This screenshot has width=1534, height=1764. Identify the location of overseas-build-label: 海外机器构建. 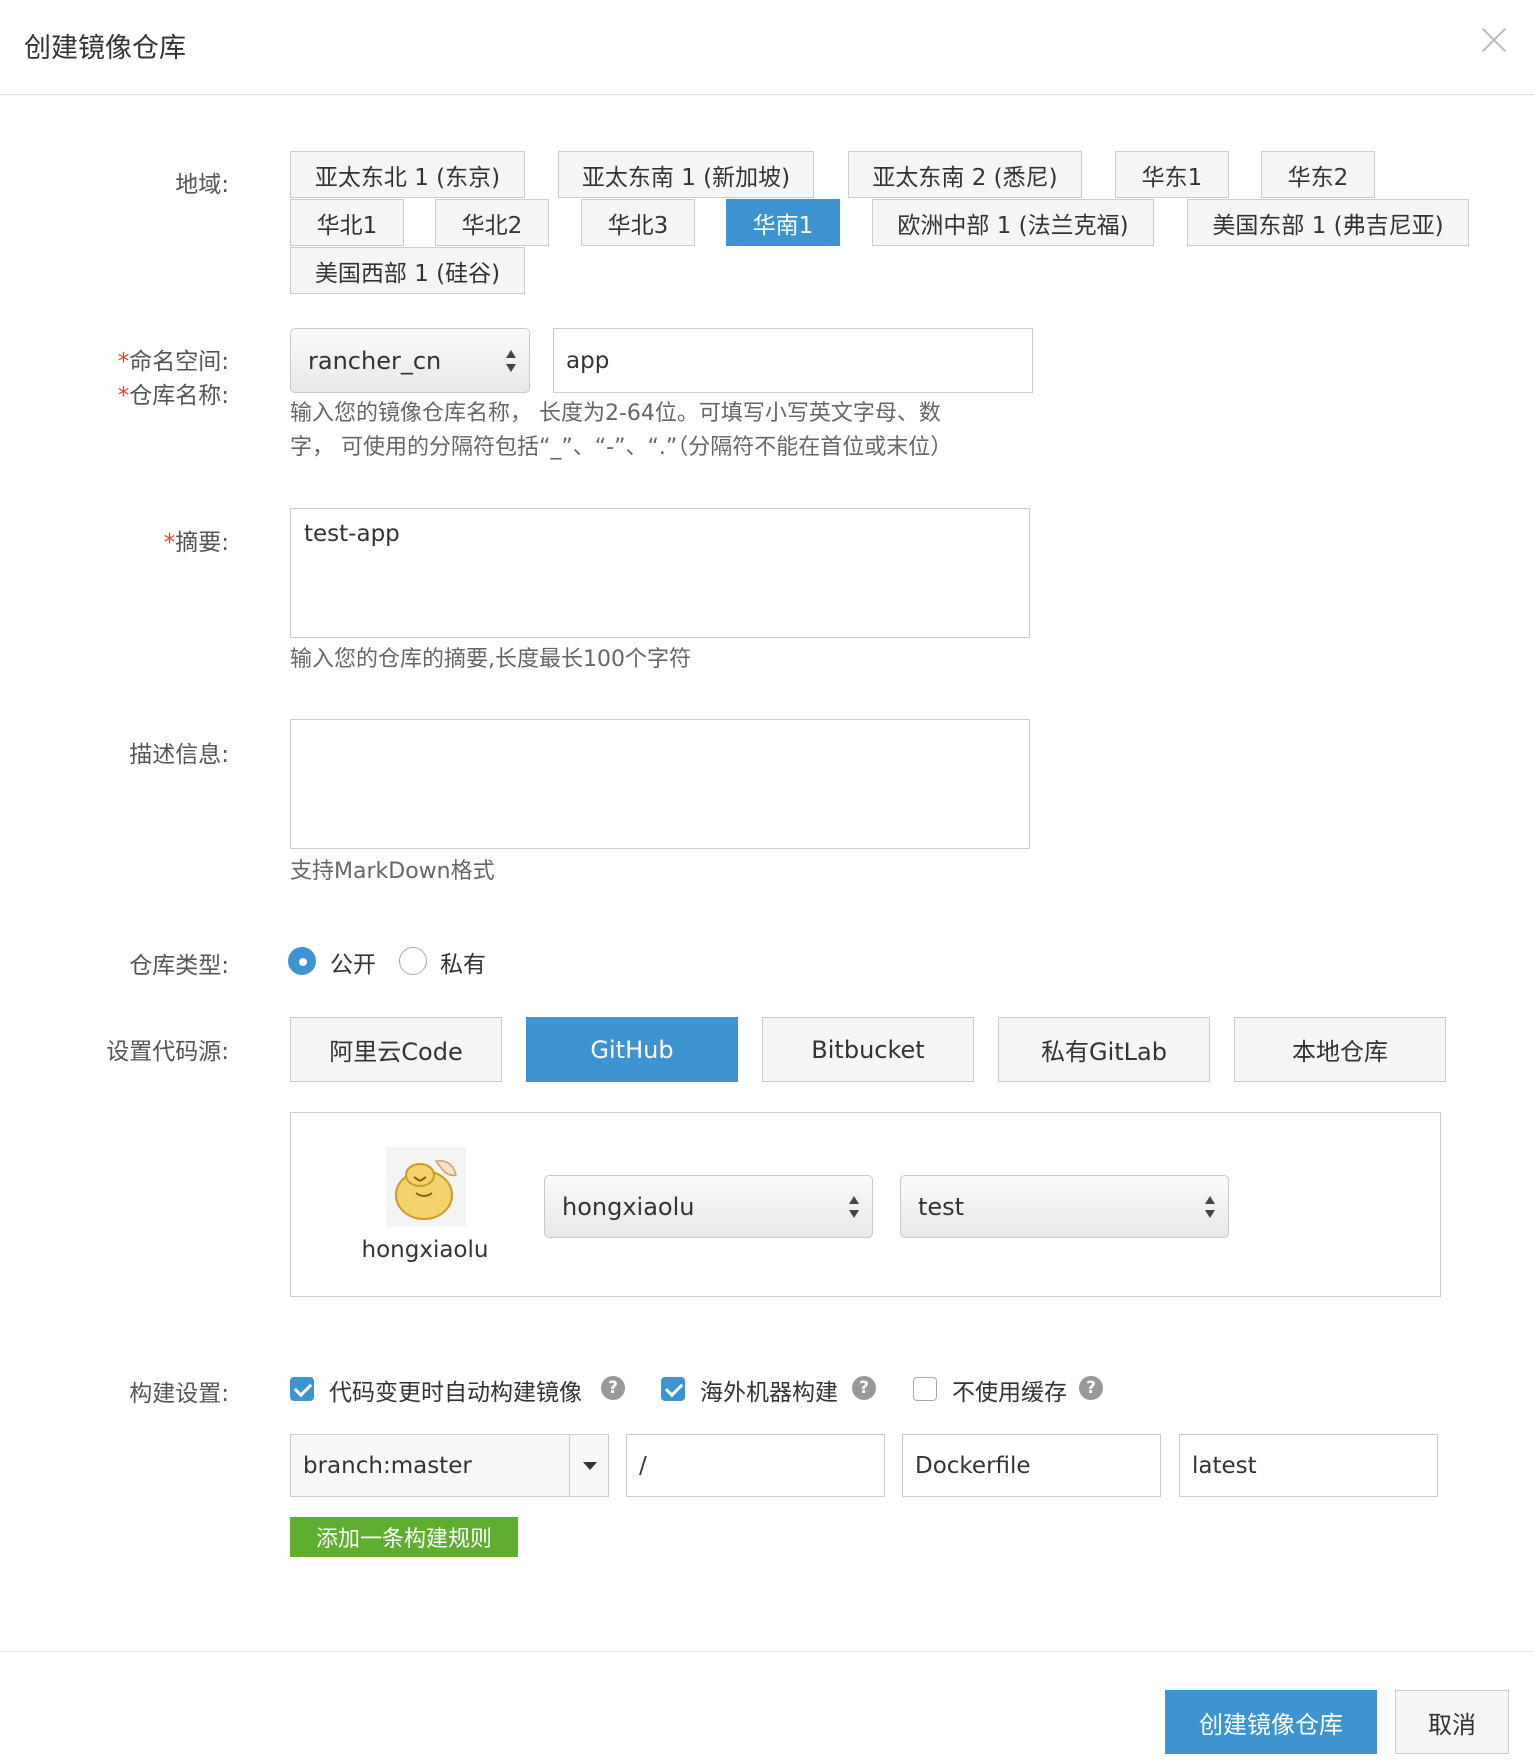
(769, 1393).